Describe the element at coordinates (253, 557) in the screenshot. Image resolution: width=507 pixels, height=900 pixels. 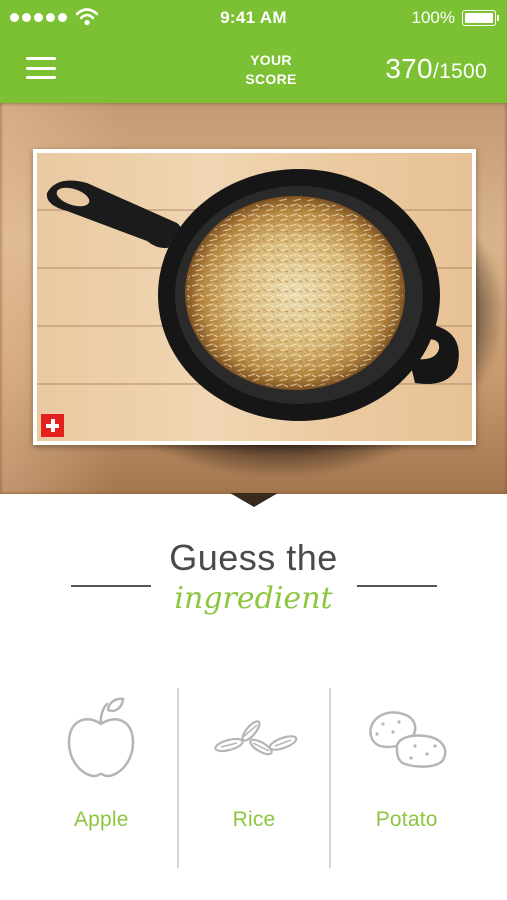
I see `question-line1: Guess the` at that location.